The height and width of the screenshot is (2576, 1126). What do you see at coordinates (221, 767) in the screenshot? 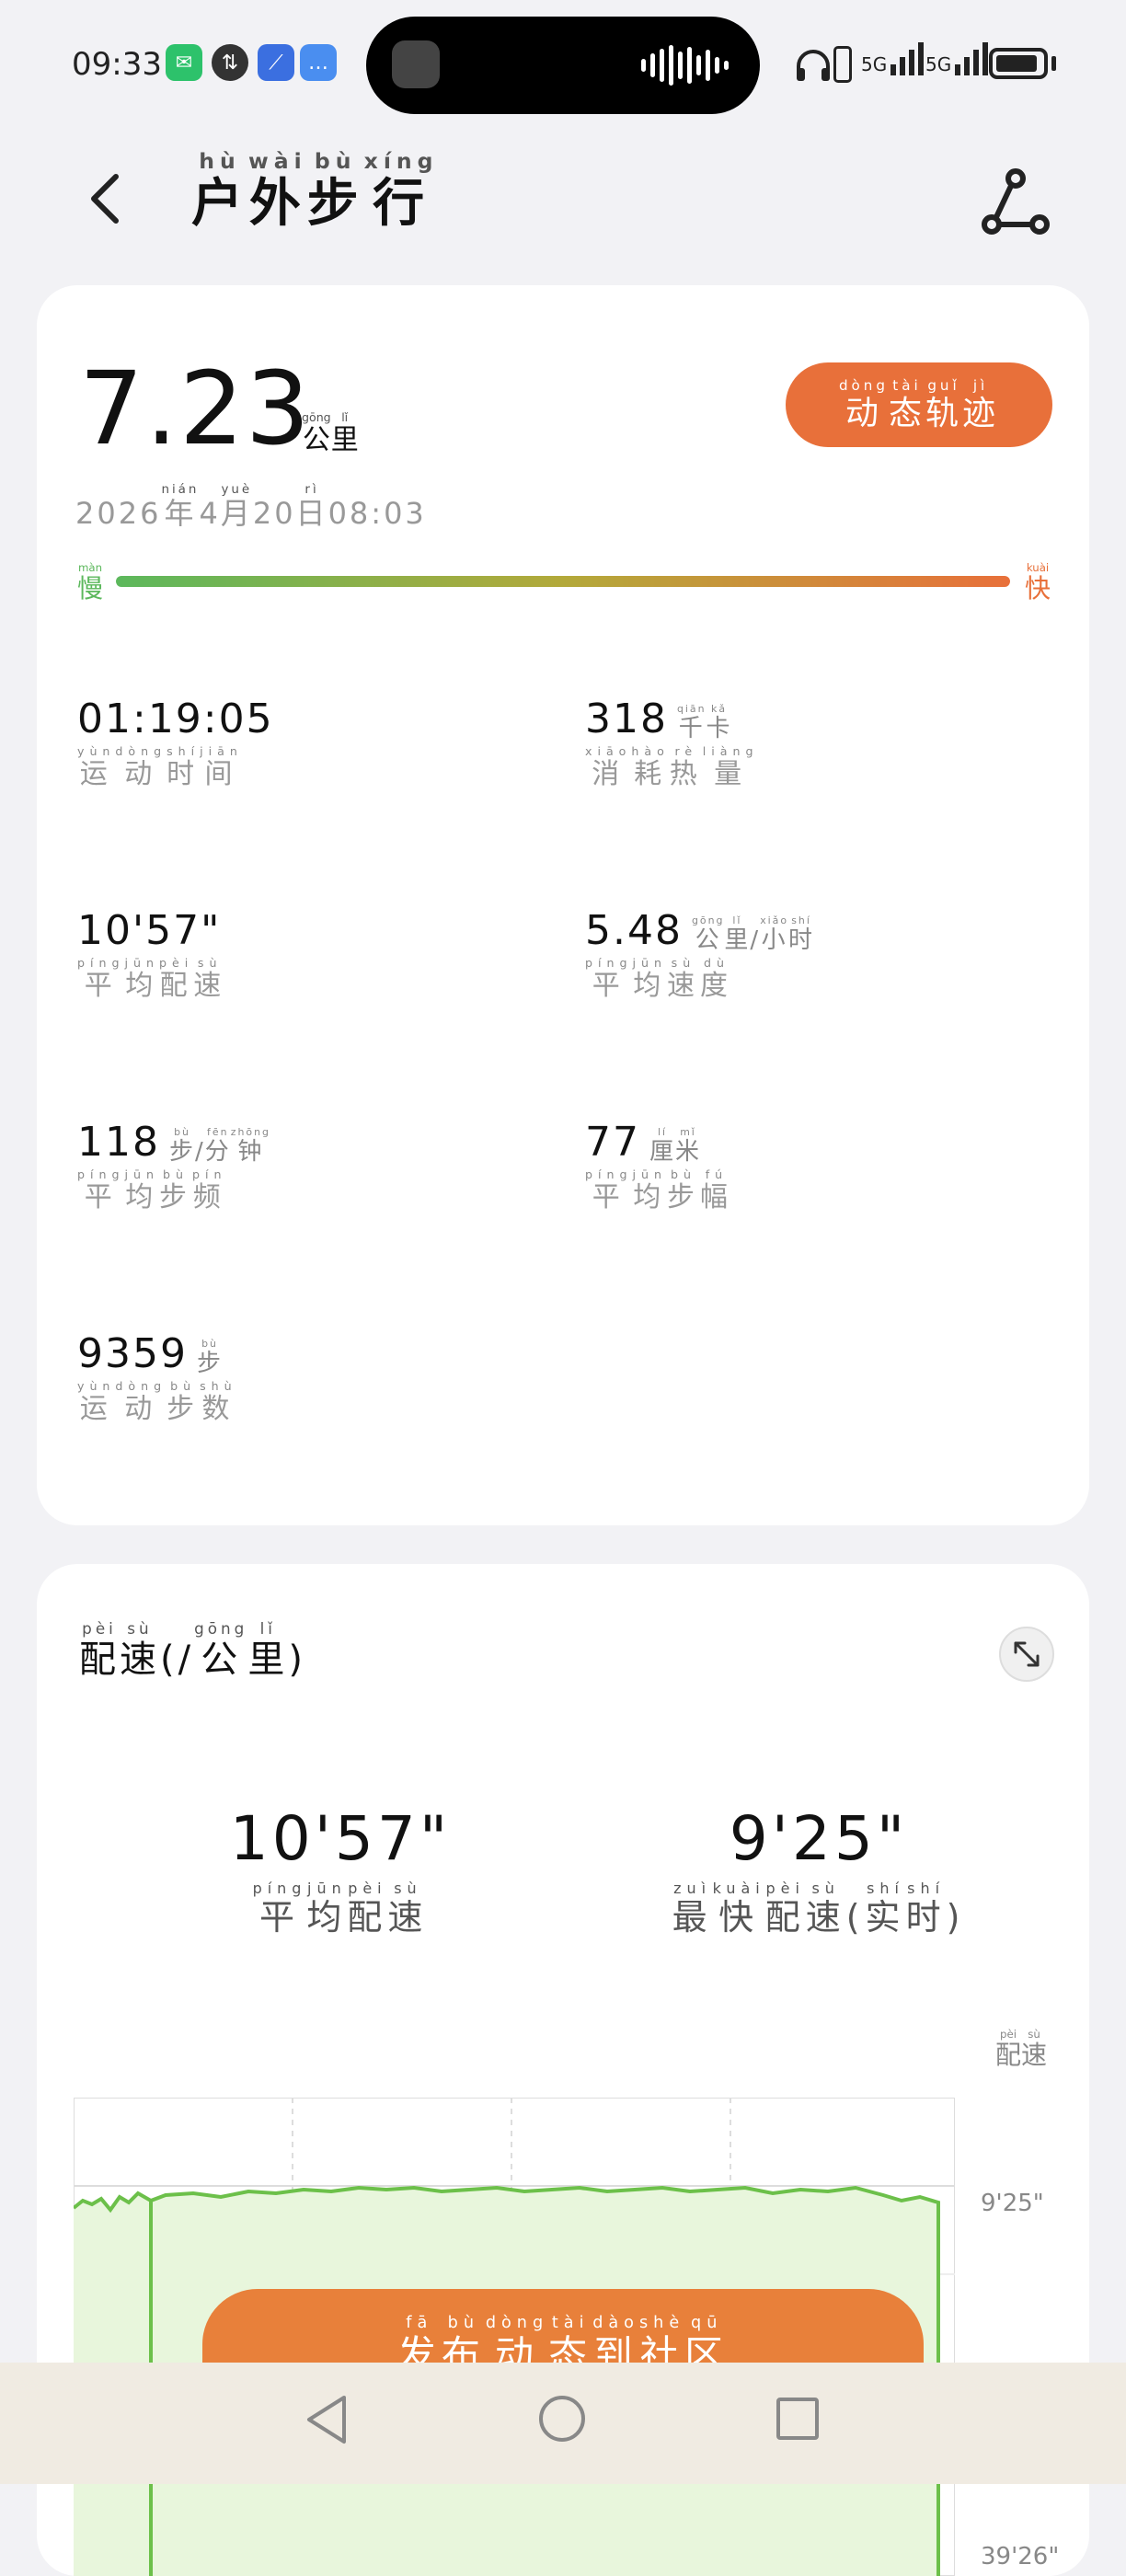
I see `ruby-char: jiān 间` at bounding box center [221, 767].